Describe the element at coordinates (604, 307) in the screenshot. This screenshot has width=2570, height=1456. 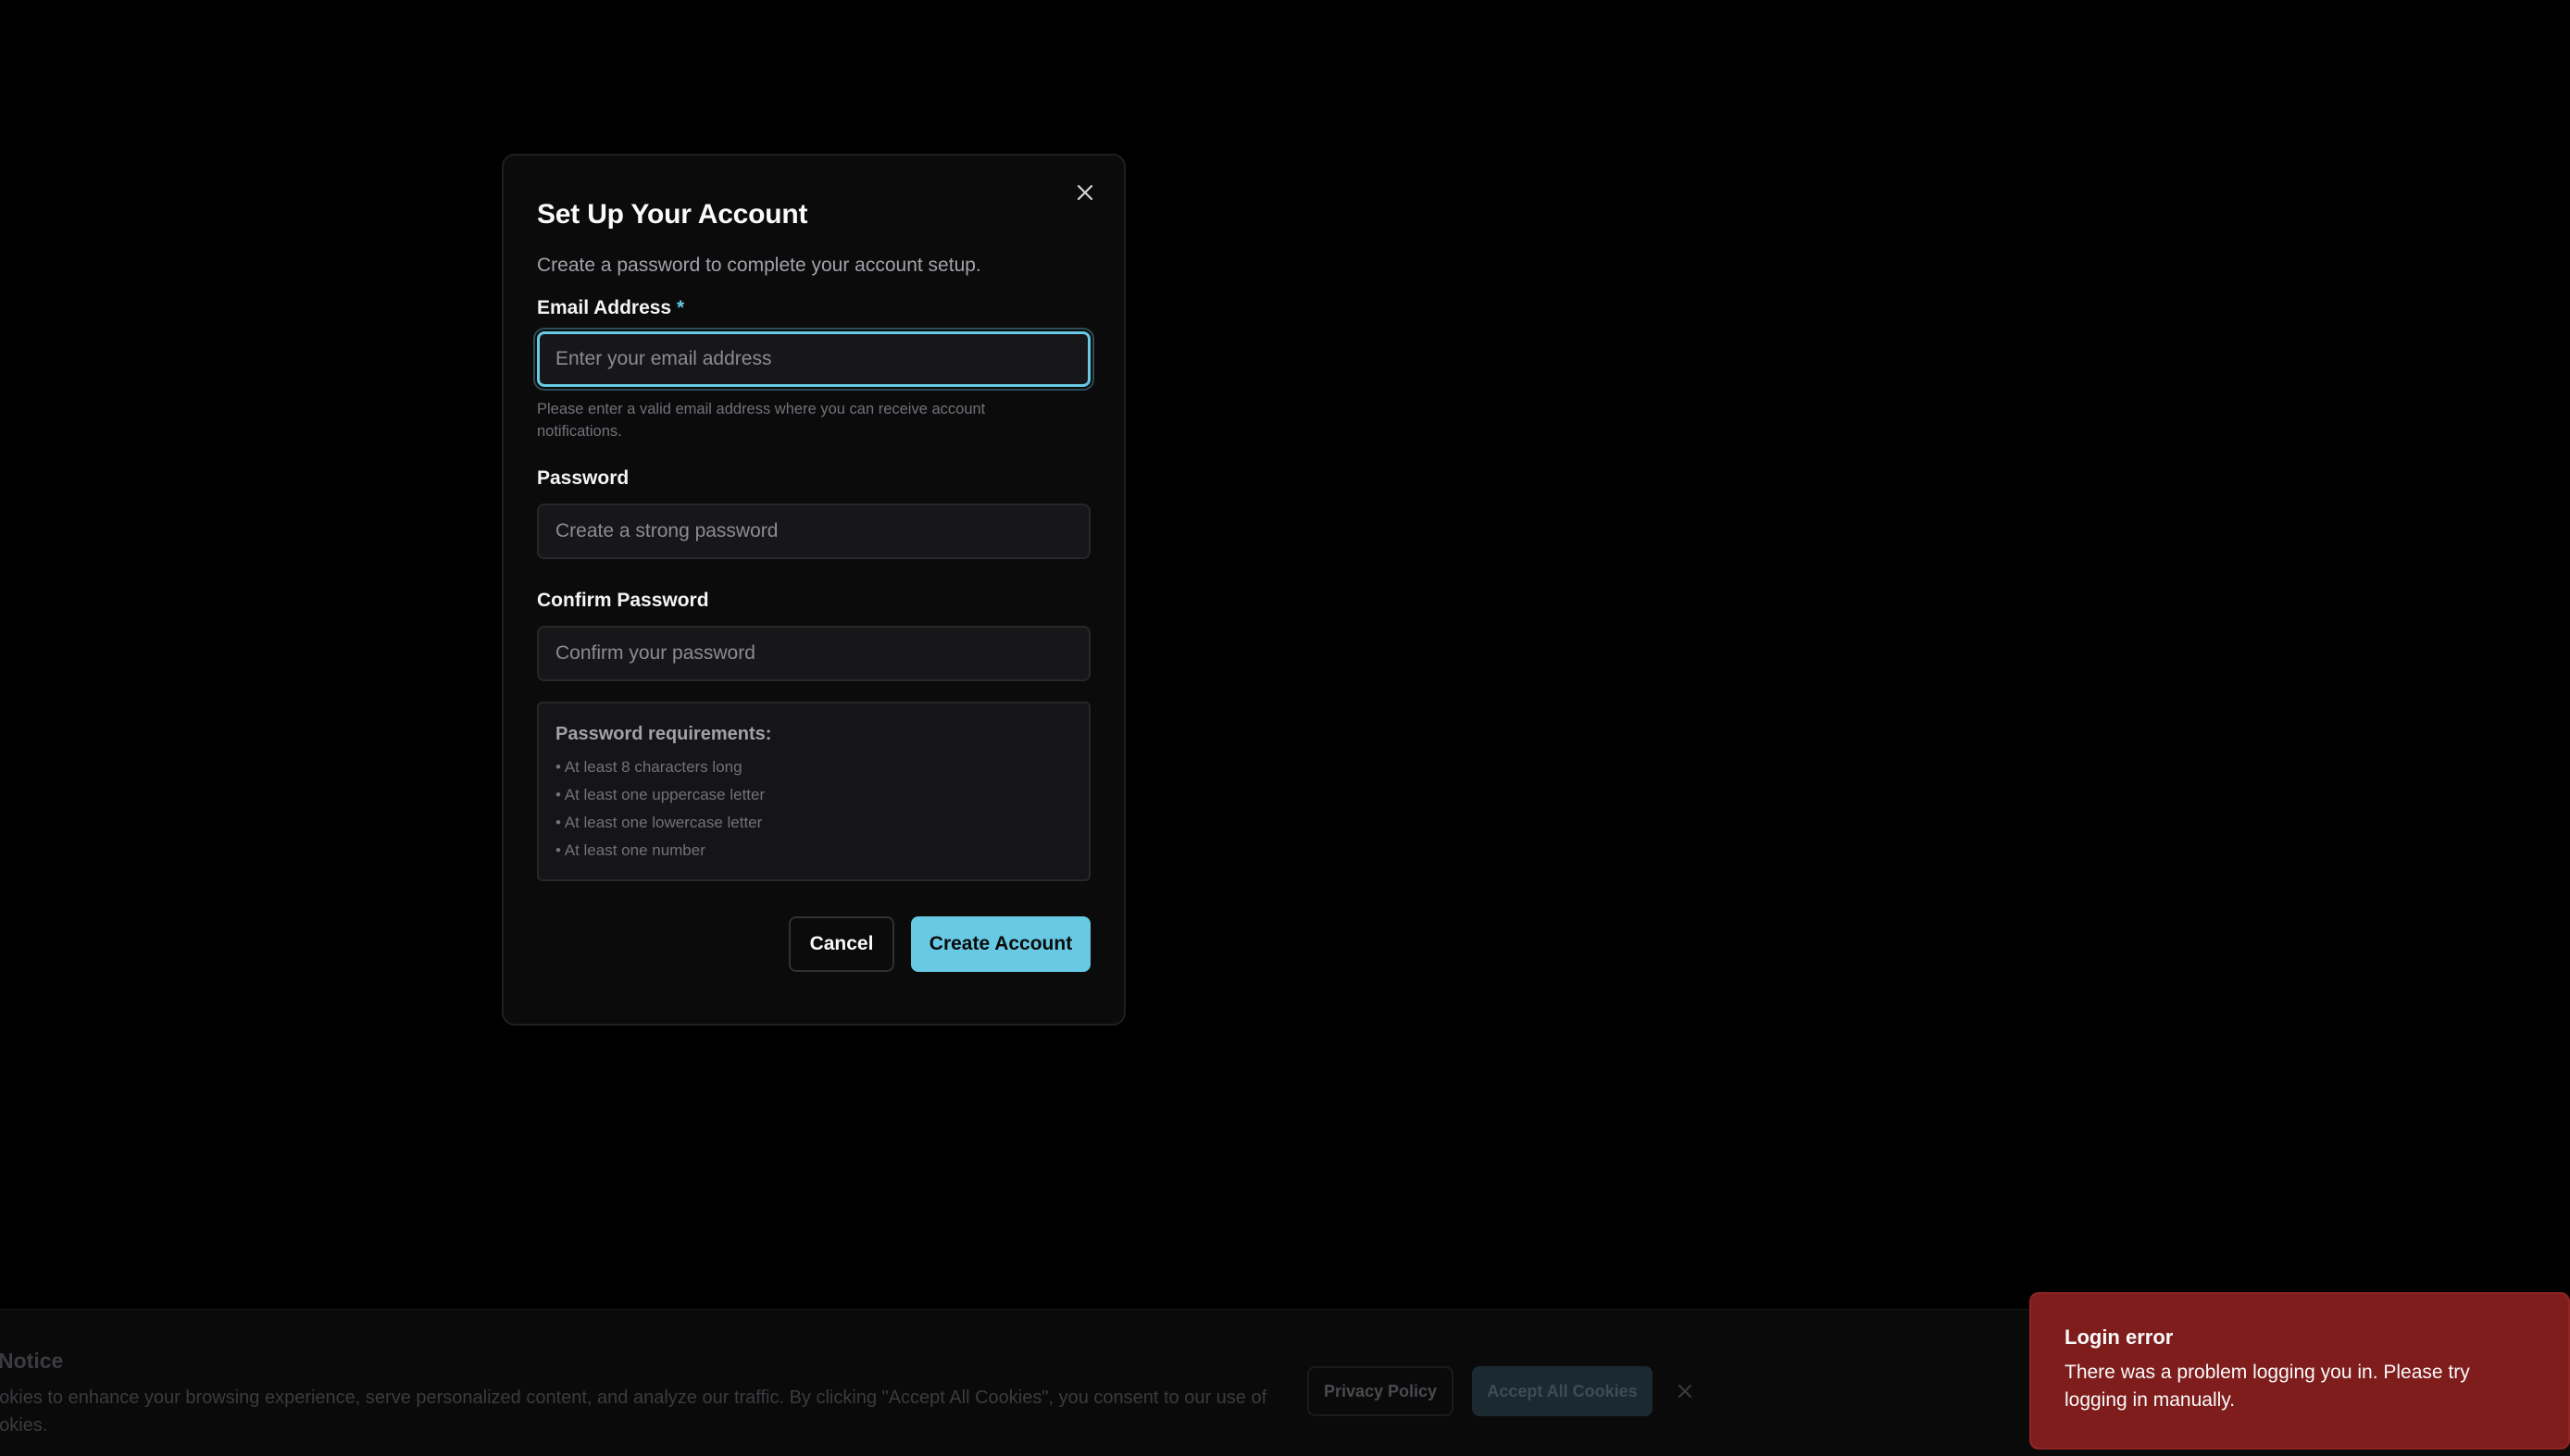
I see `email-label-text: Email Address` at that location.